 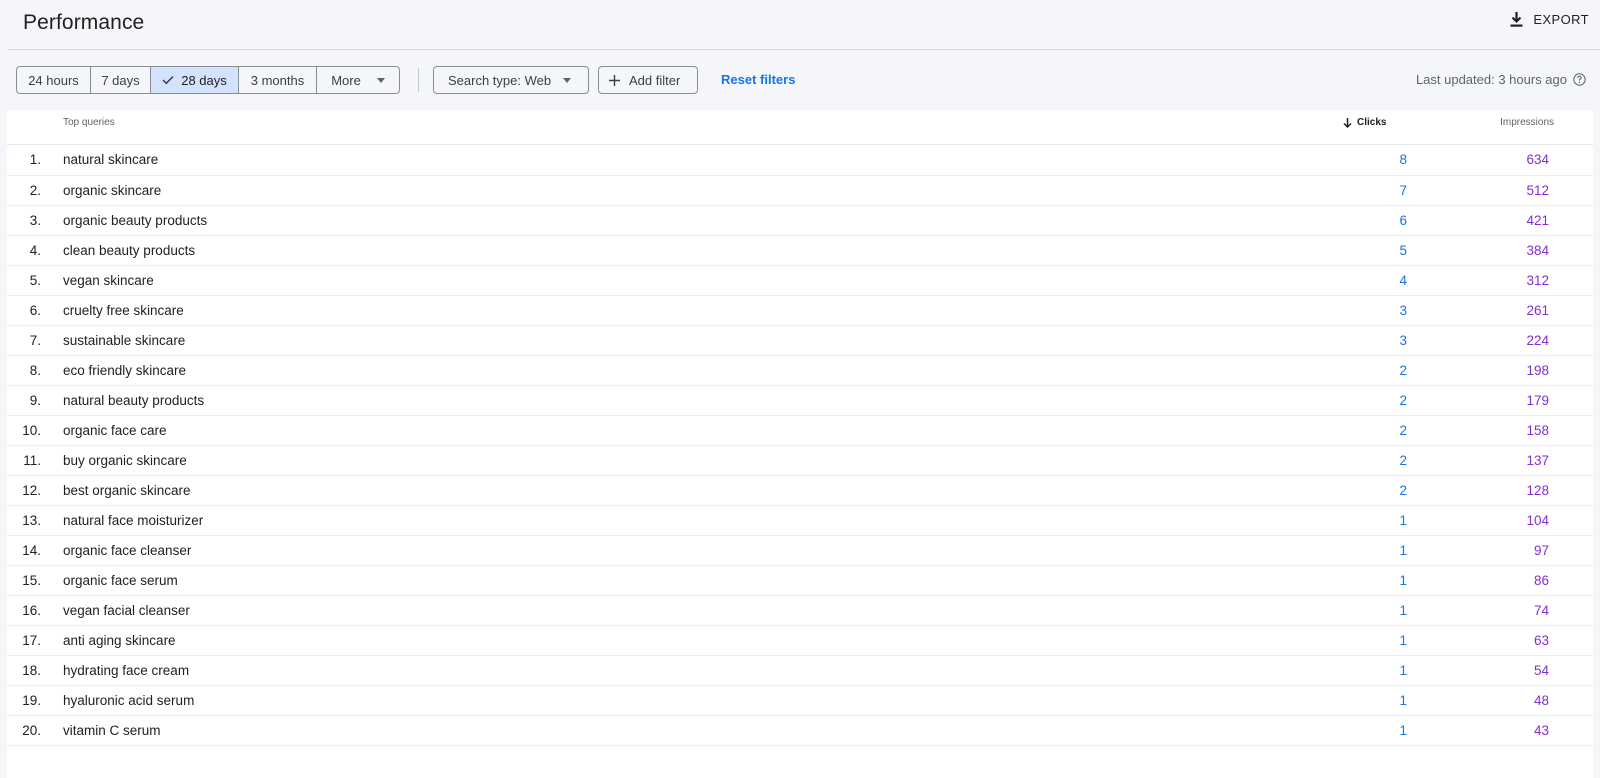 What do you see at coordinates (800, 371) in the screenshot?
I see `table-row: 8. eco friendly skincare 2 198` at bounding box center [800, 371].